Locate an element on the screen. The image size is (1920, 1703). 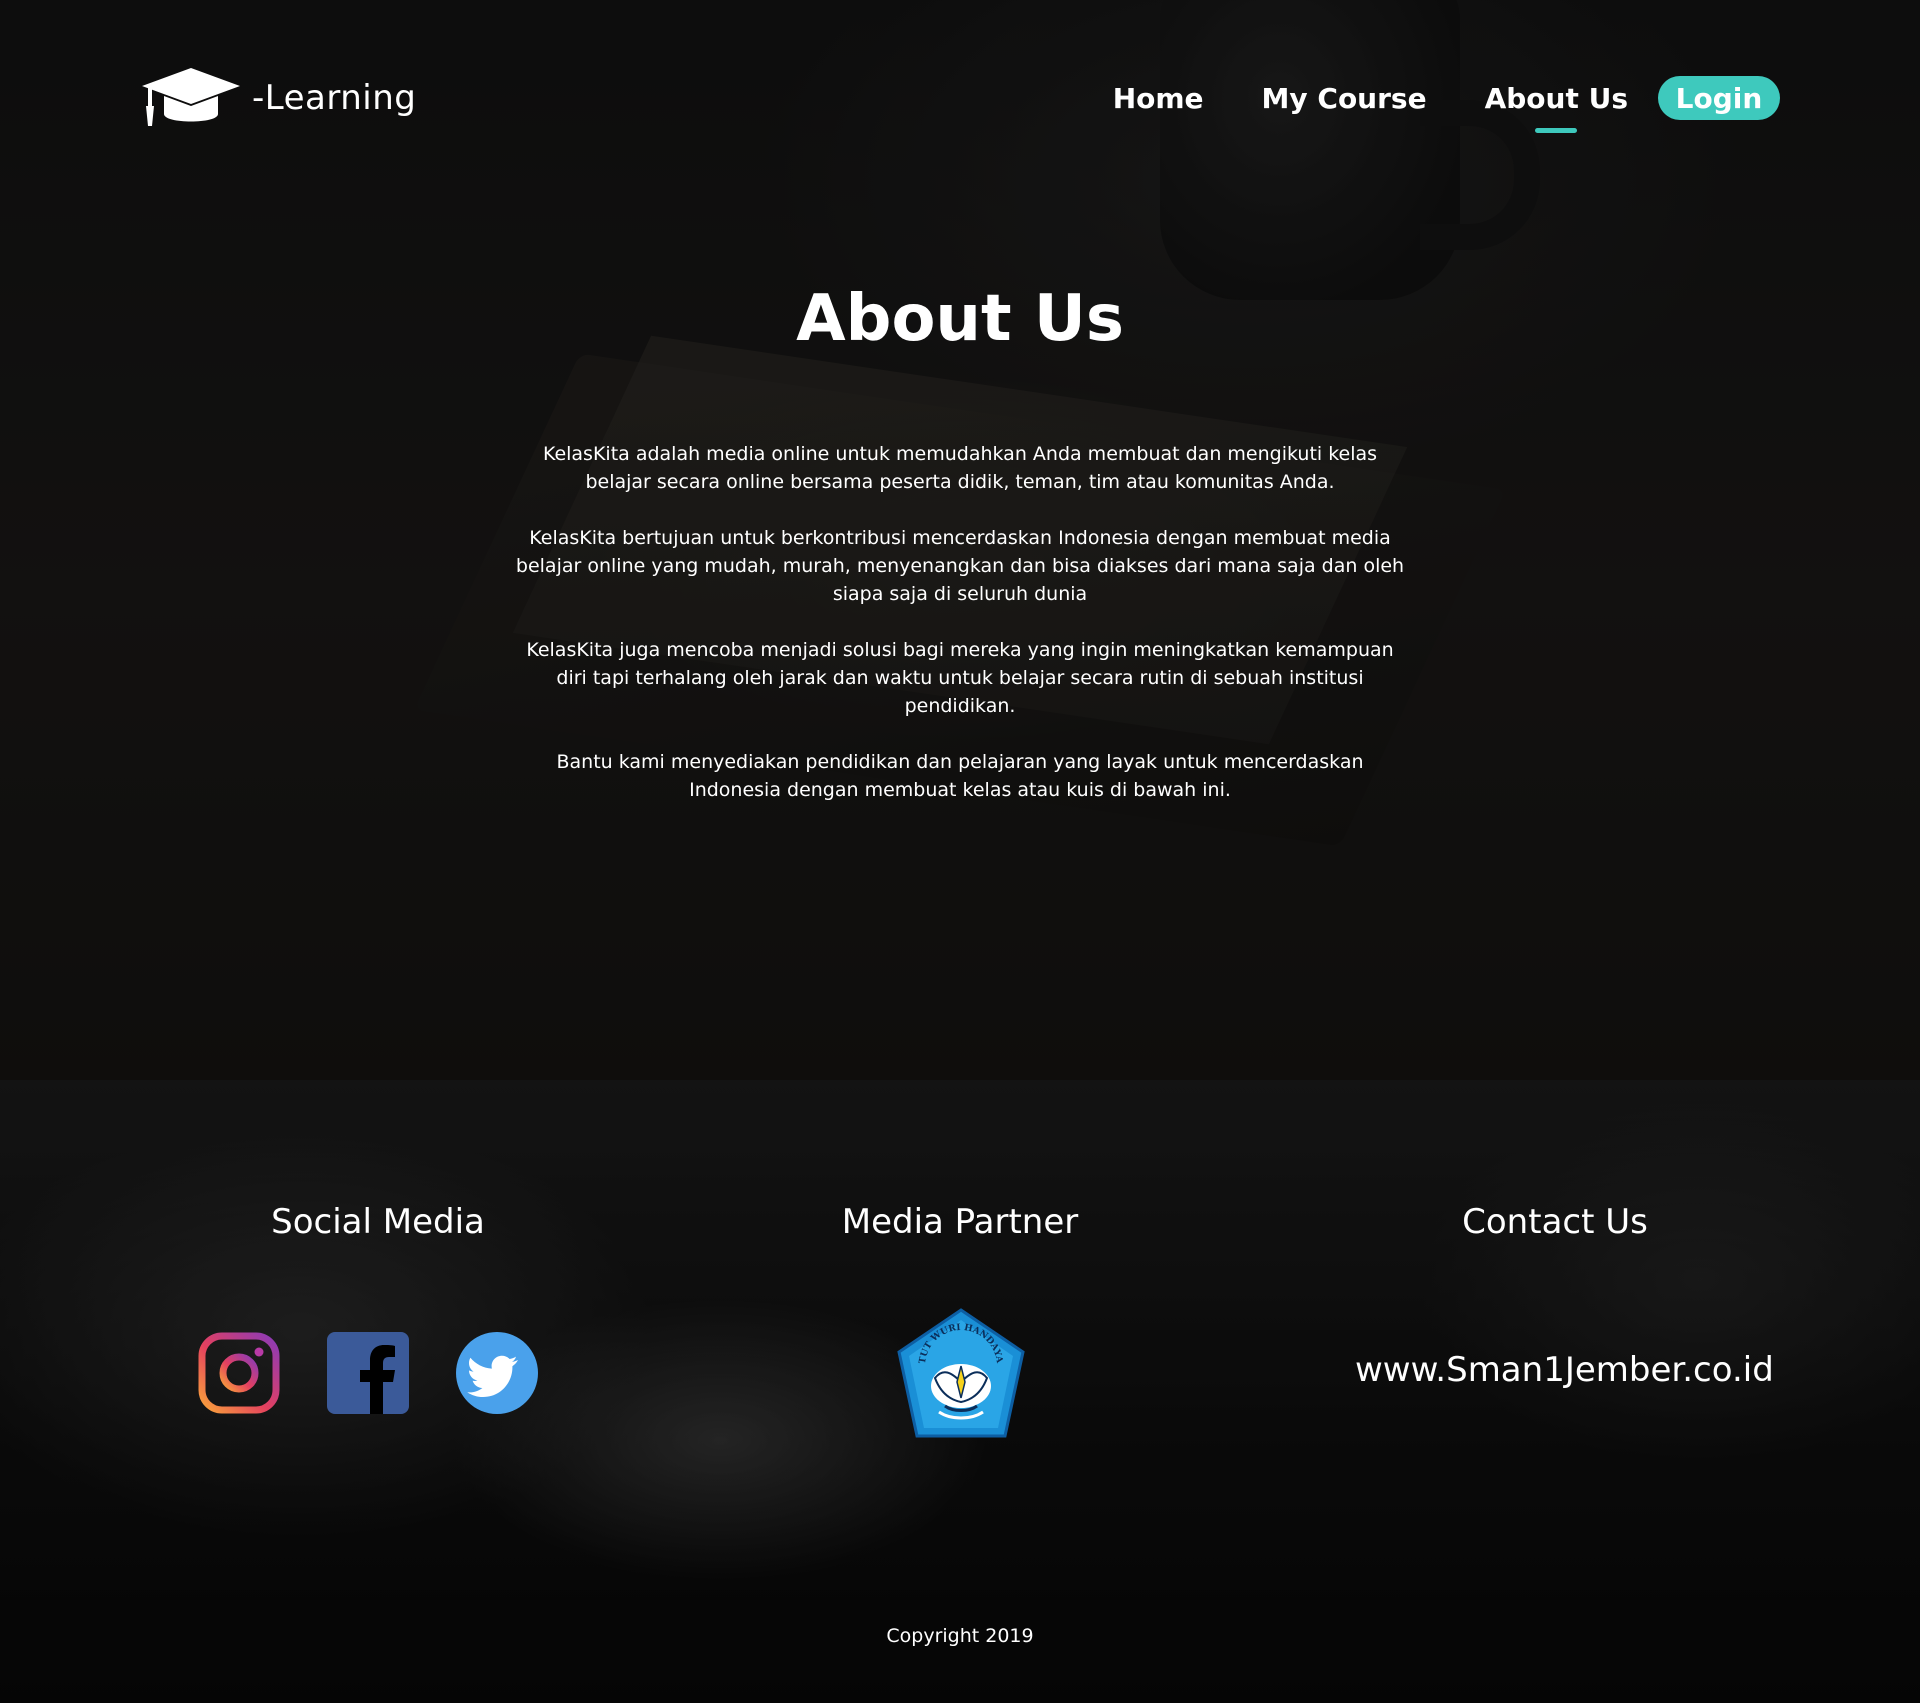
contact-us-heading: Contact Us is located at coordinates (1555, 1222).